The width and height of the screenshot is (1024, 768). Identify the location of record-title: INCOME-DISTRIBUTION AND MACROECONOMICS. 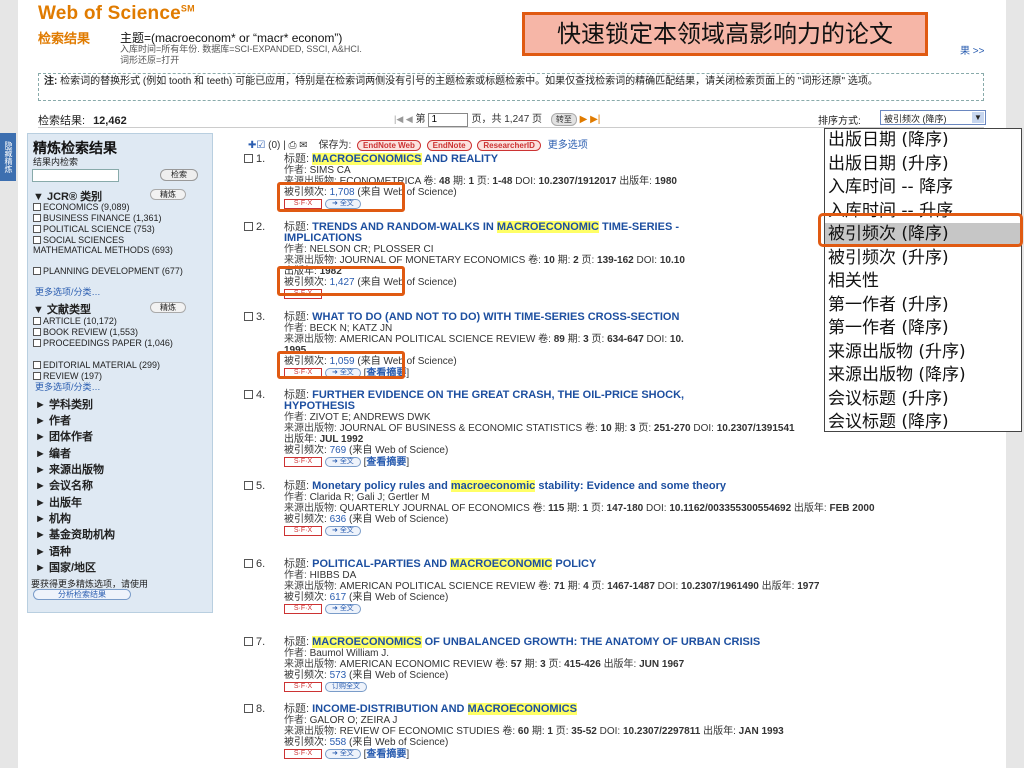
(444, 709).